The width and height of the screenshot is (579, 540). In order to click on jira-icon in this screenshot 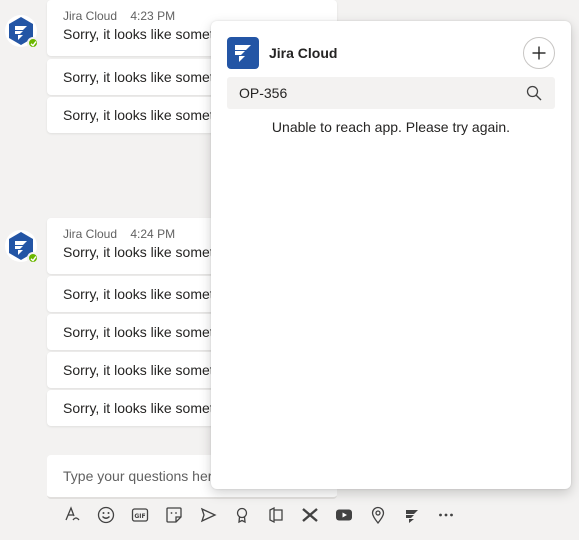, I will do `click(412, 515)`.